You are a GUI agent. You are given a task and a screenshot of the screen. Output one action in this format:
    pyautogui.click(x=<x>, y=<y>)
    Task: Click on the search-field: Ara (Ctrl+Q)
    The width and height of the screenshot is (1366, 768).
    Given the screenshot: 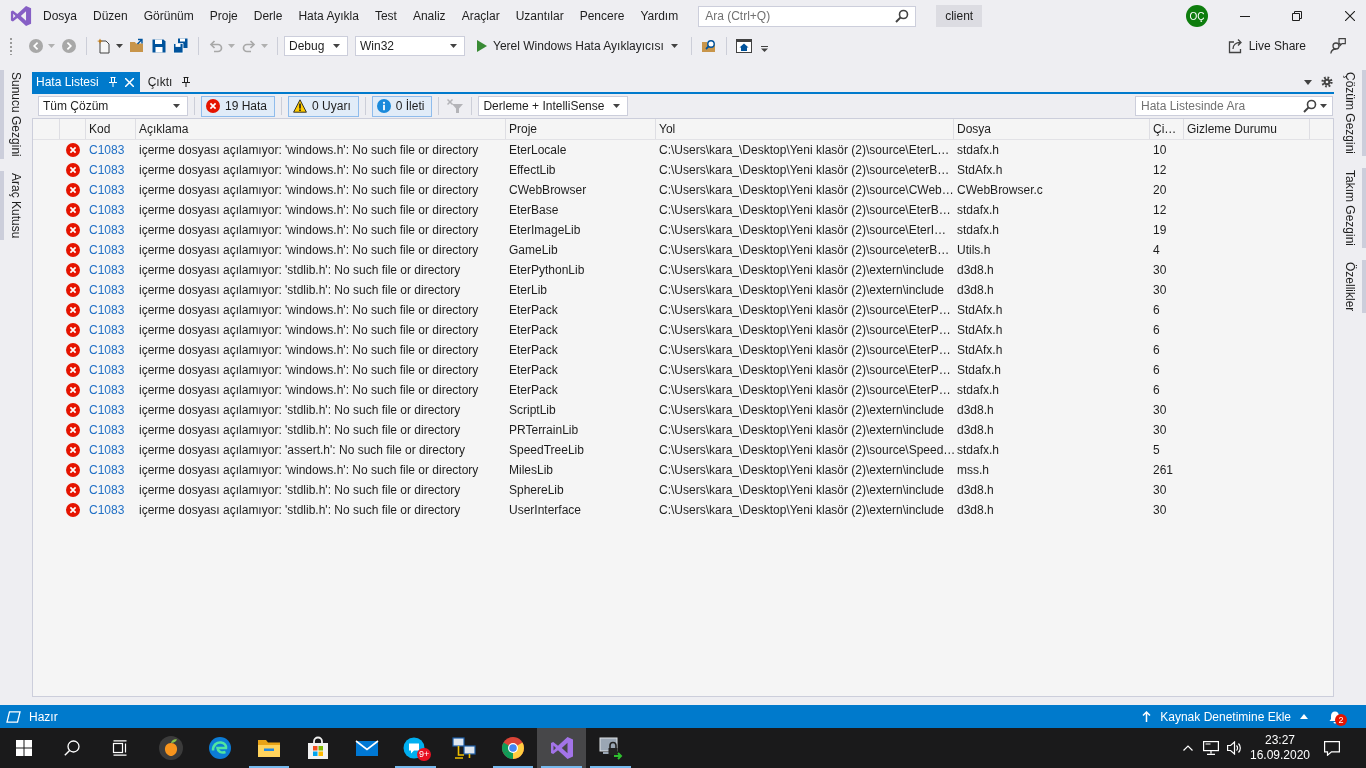 What is the action you would take?
    pyautogui.click(x=807, y=16)
    